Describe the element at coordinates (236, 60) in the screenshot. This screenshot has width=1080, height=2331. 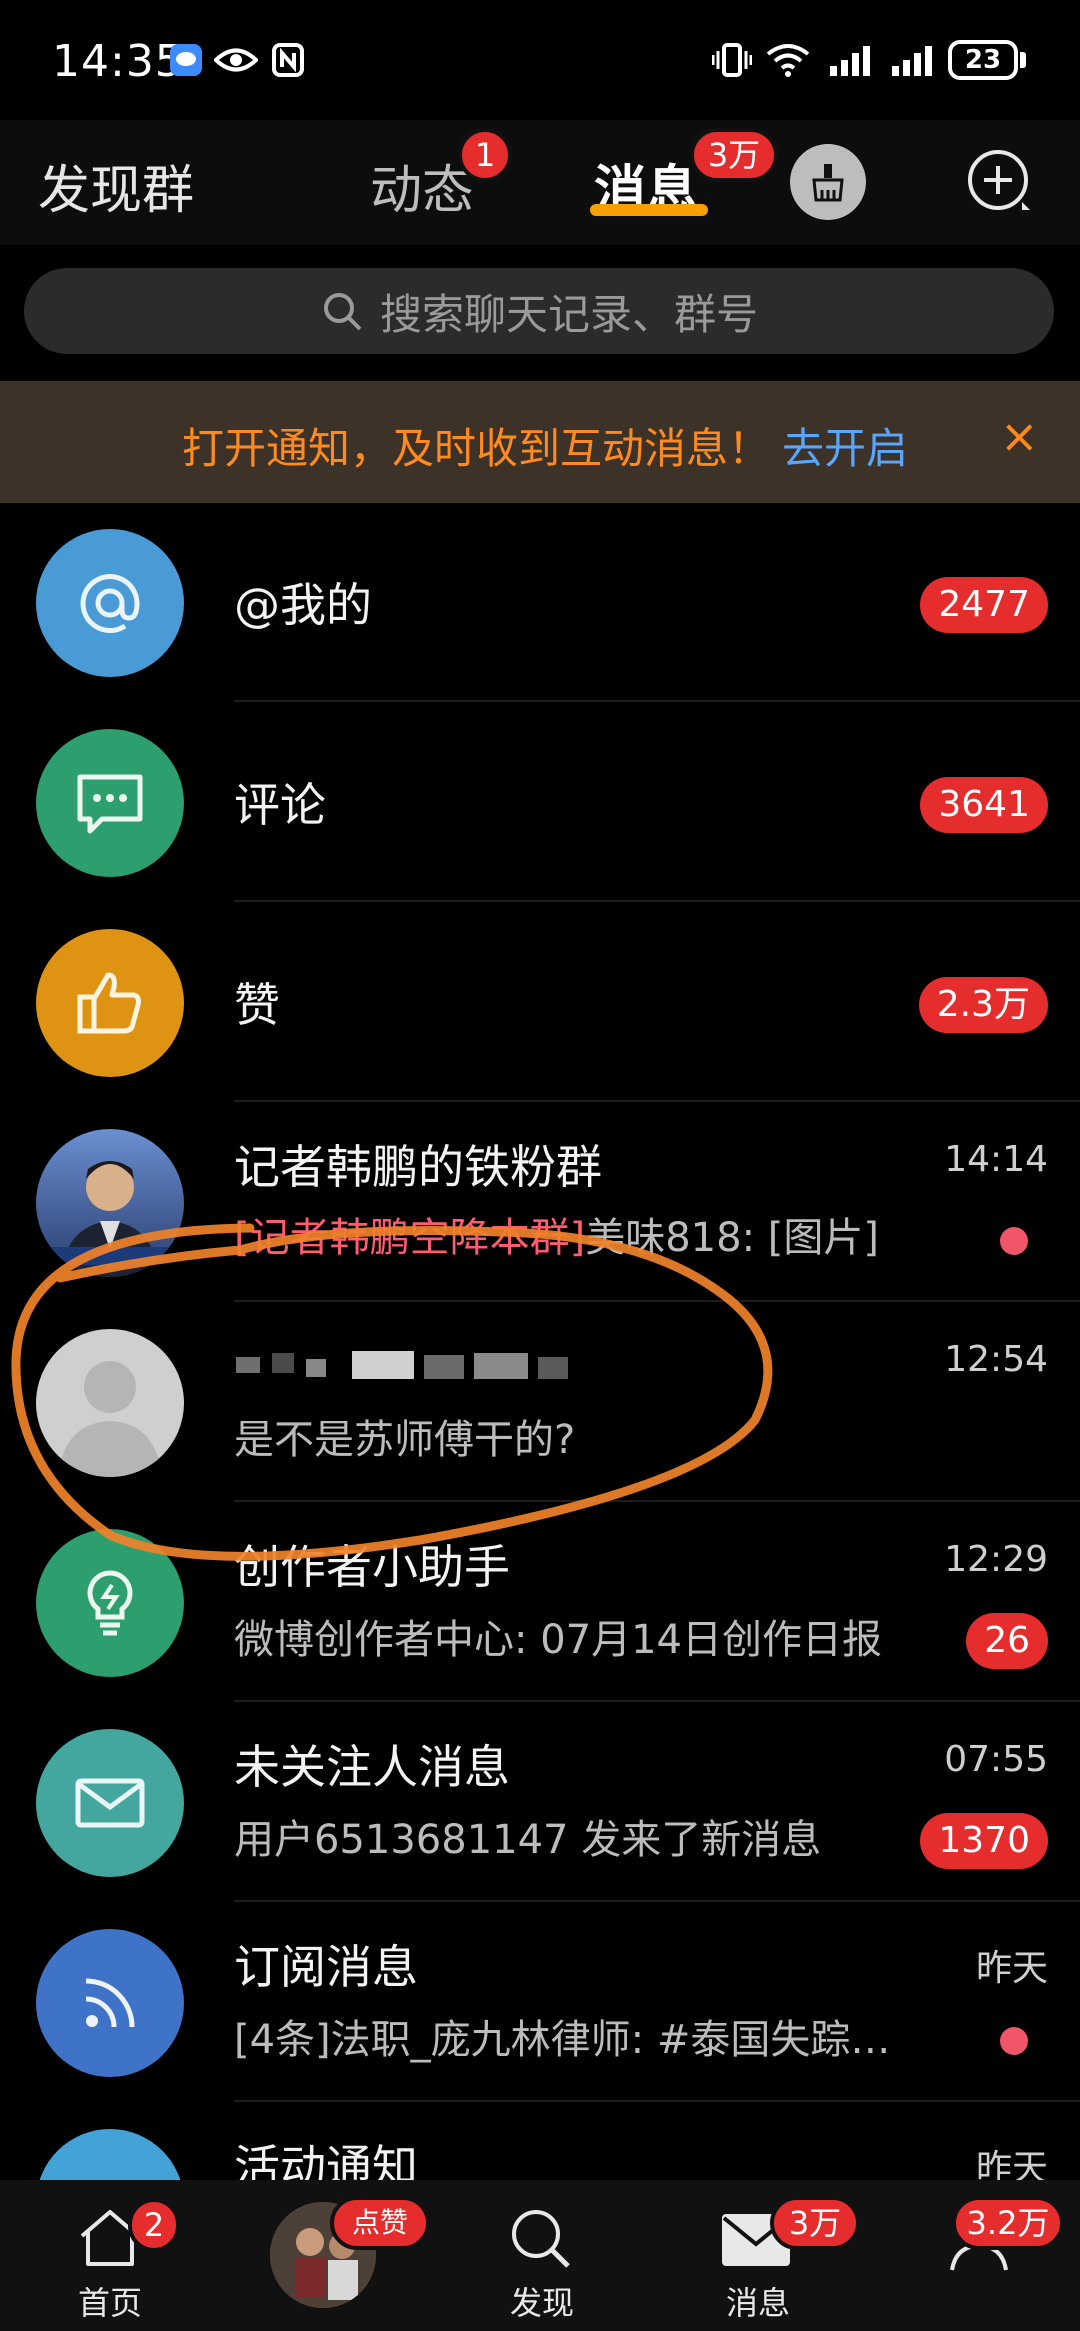
I see `eye-icon` at that location.